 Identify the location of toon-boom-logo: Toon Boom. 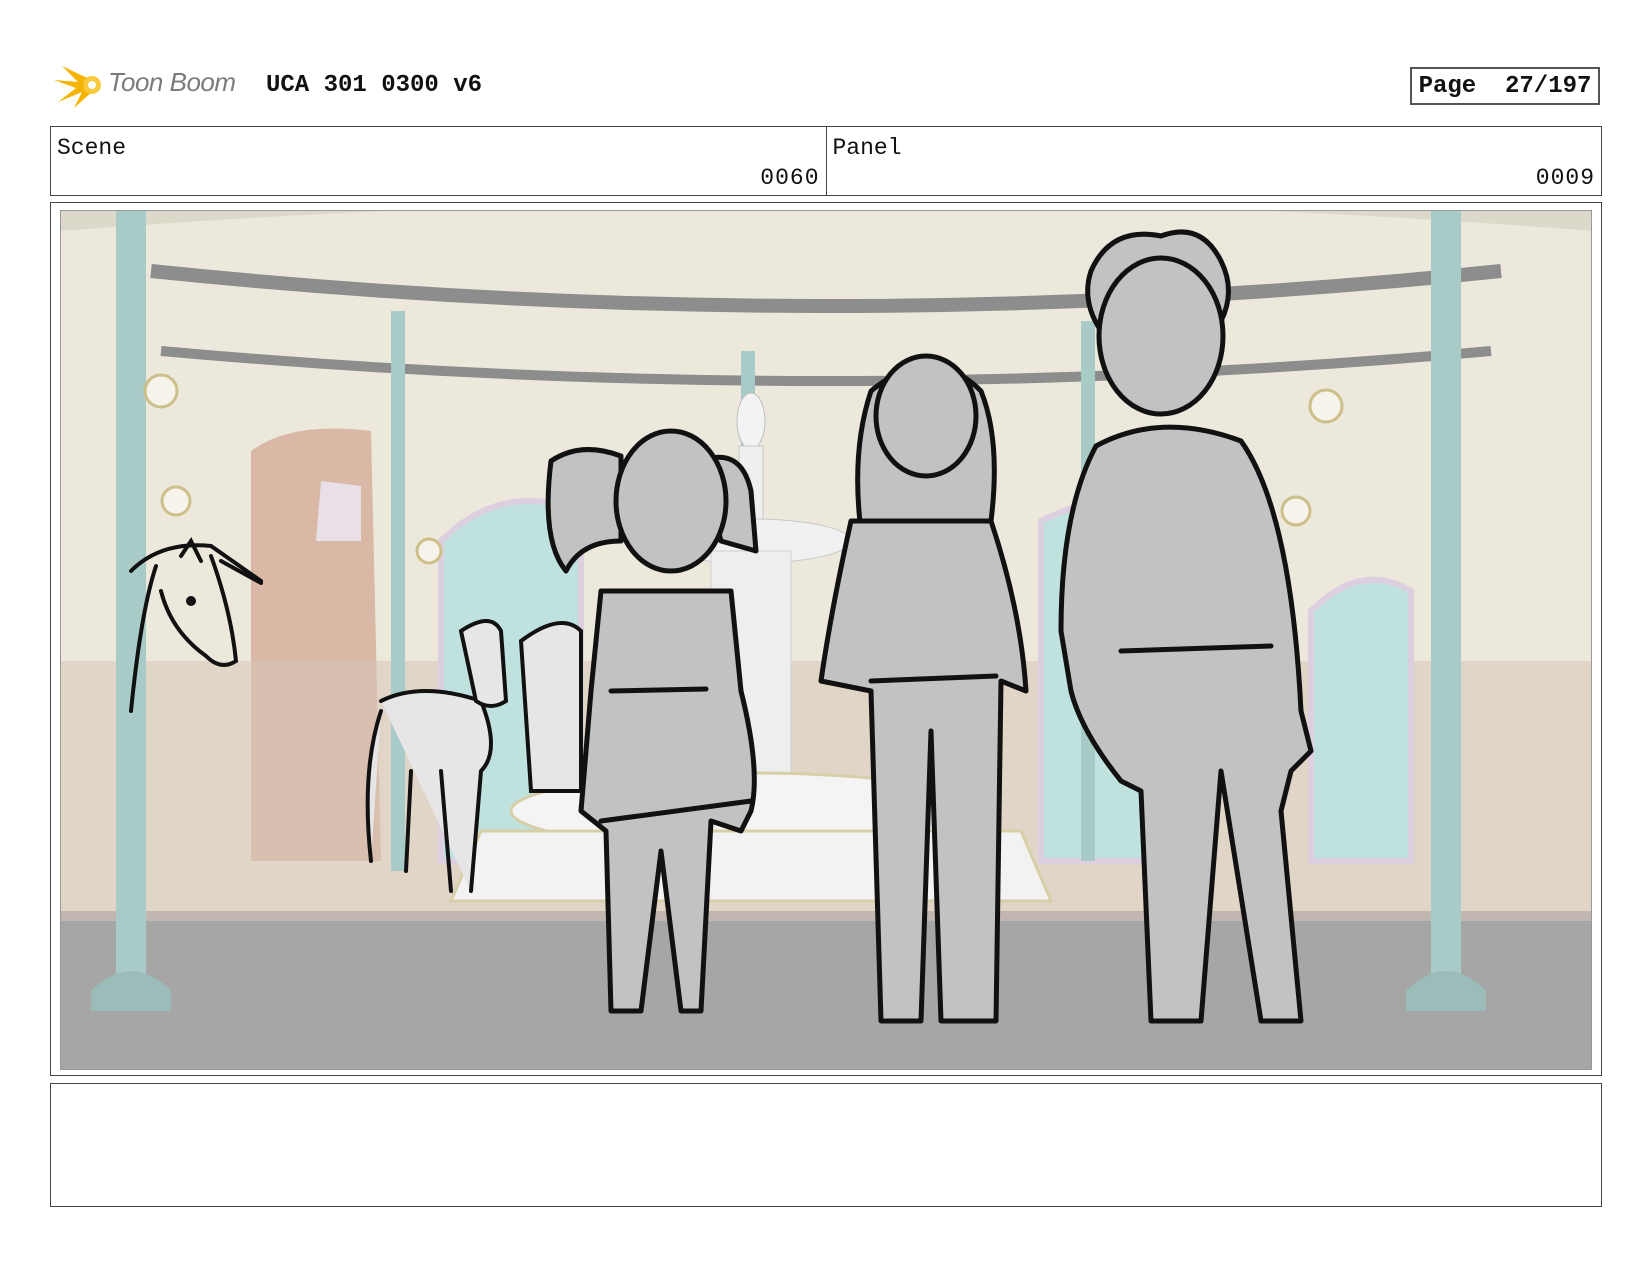
(152, 85).